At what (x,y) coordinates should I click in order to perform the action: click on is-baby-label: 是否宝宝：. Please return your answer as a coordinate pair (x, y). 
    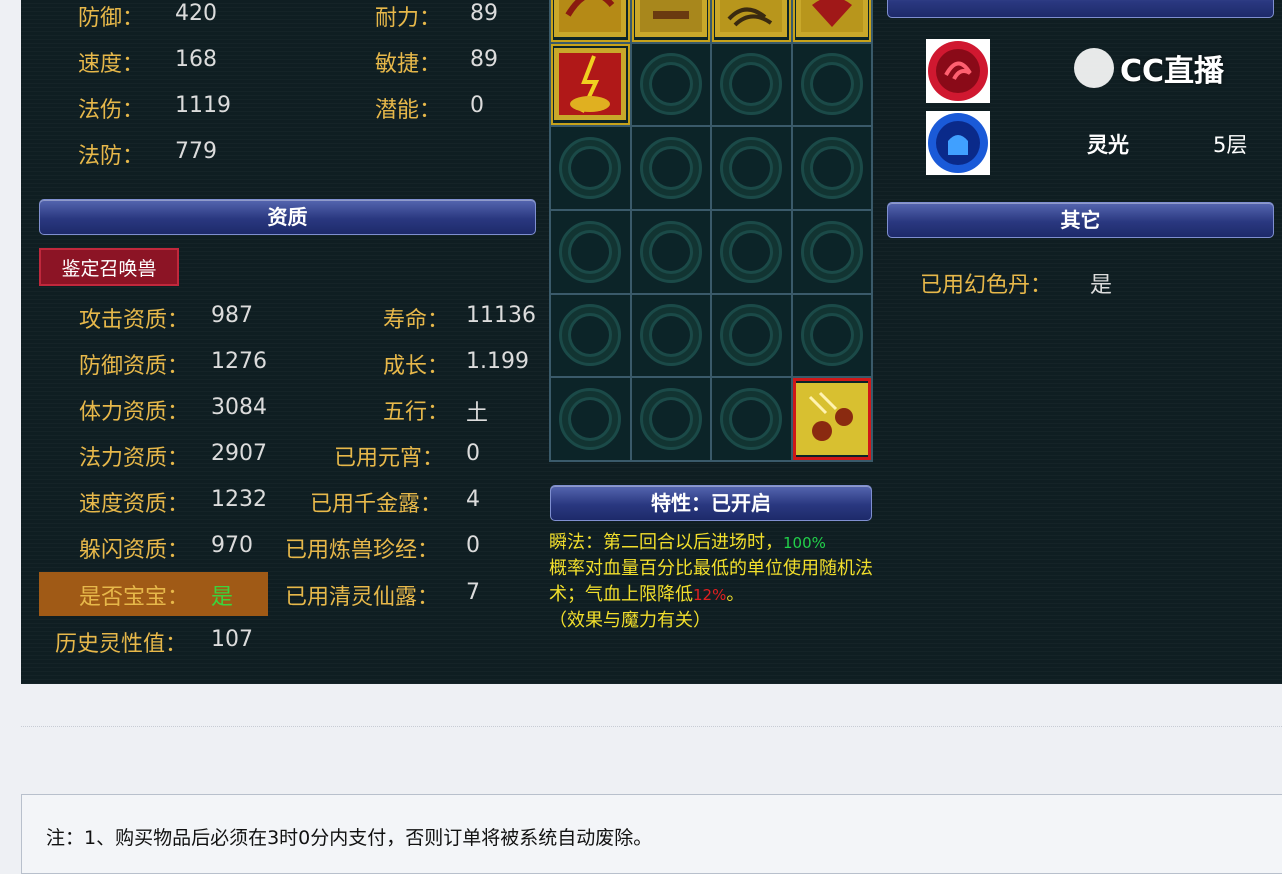
    Looking at the image, I should click on (134, 597).